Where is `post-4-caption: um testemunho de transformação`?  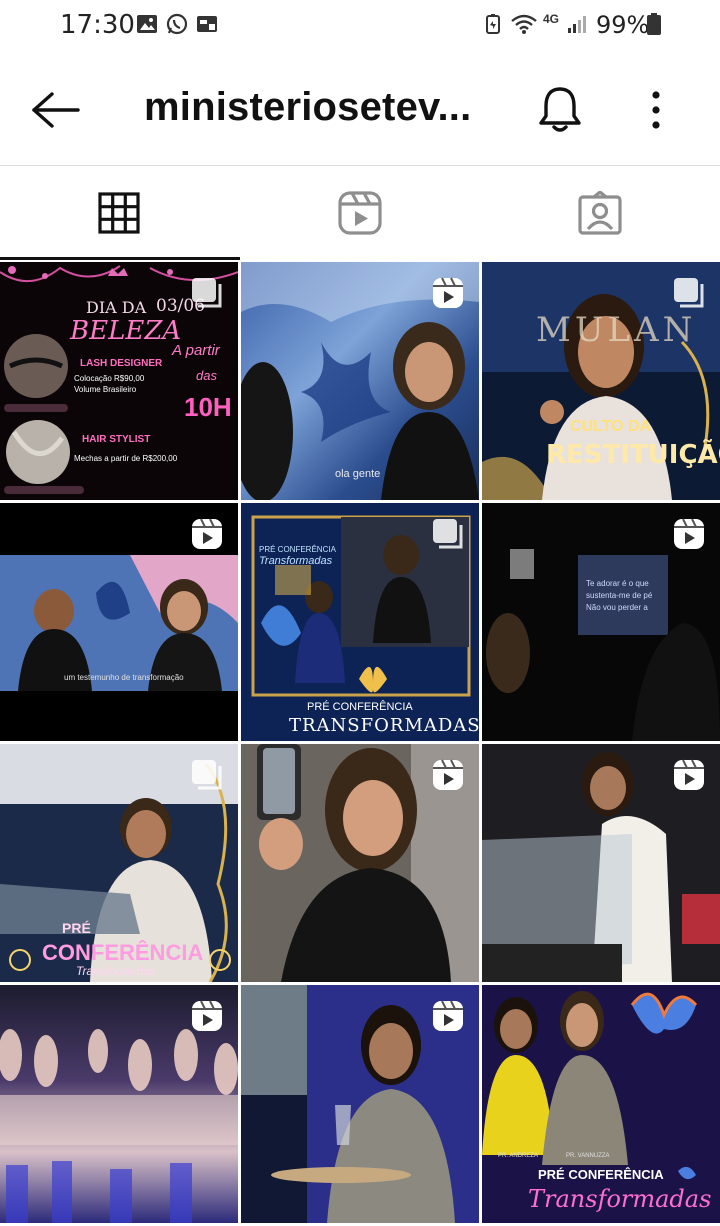 post-4-caption: um testemunho de transformação is located at coordinates (124, 677).